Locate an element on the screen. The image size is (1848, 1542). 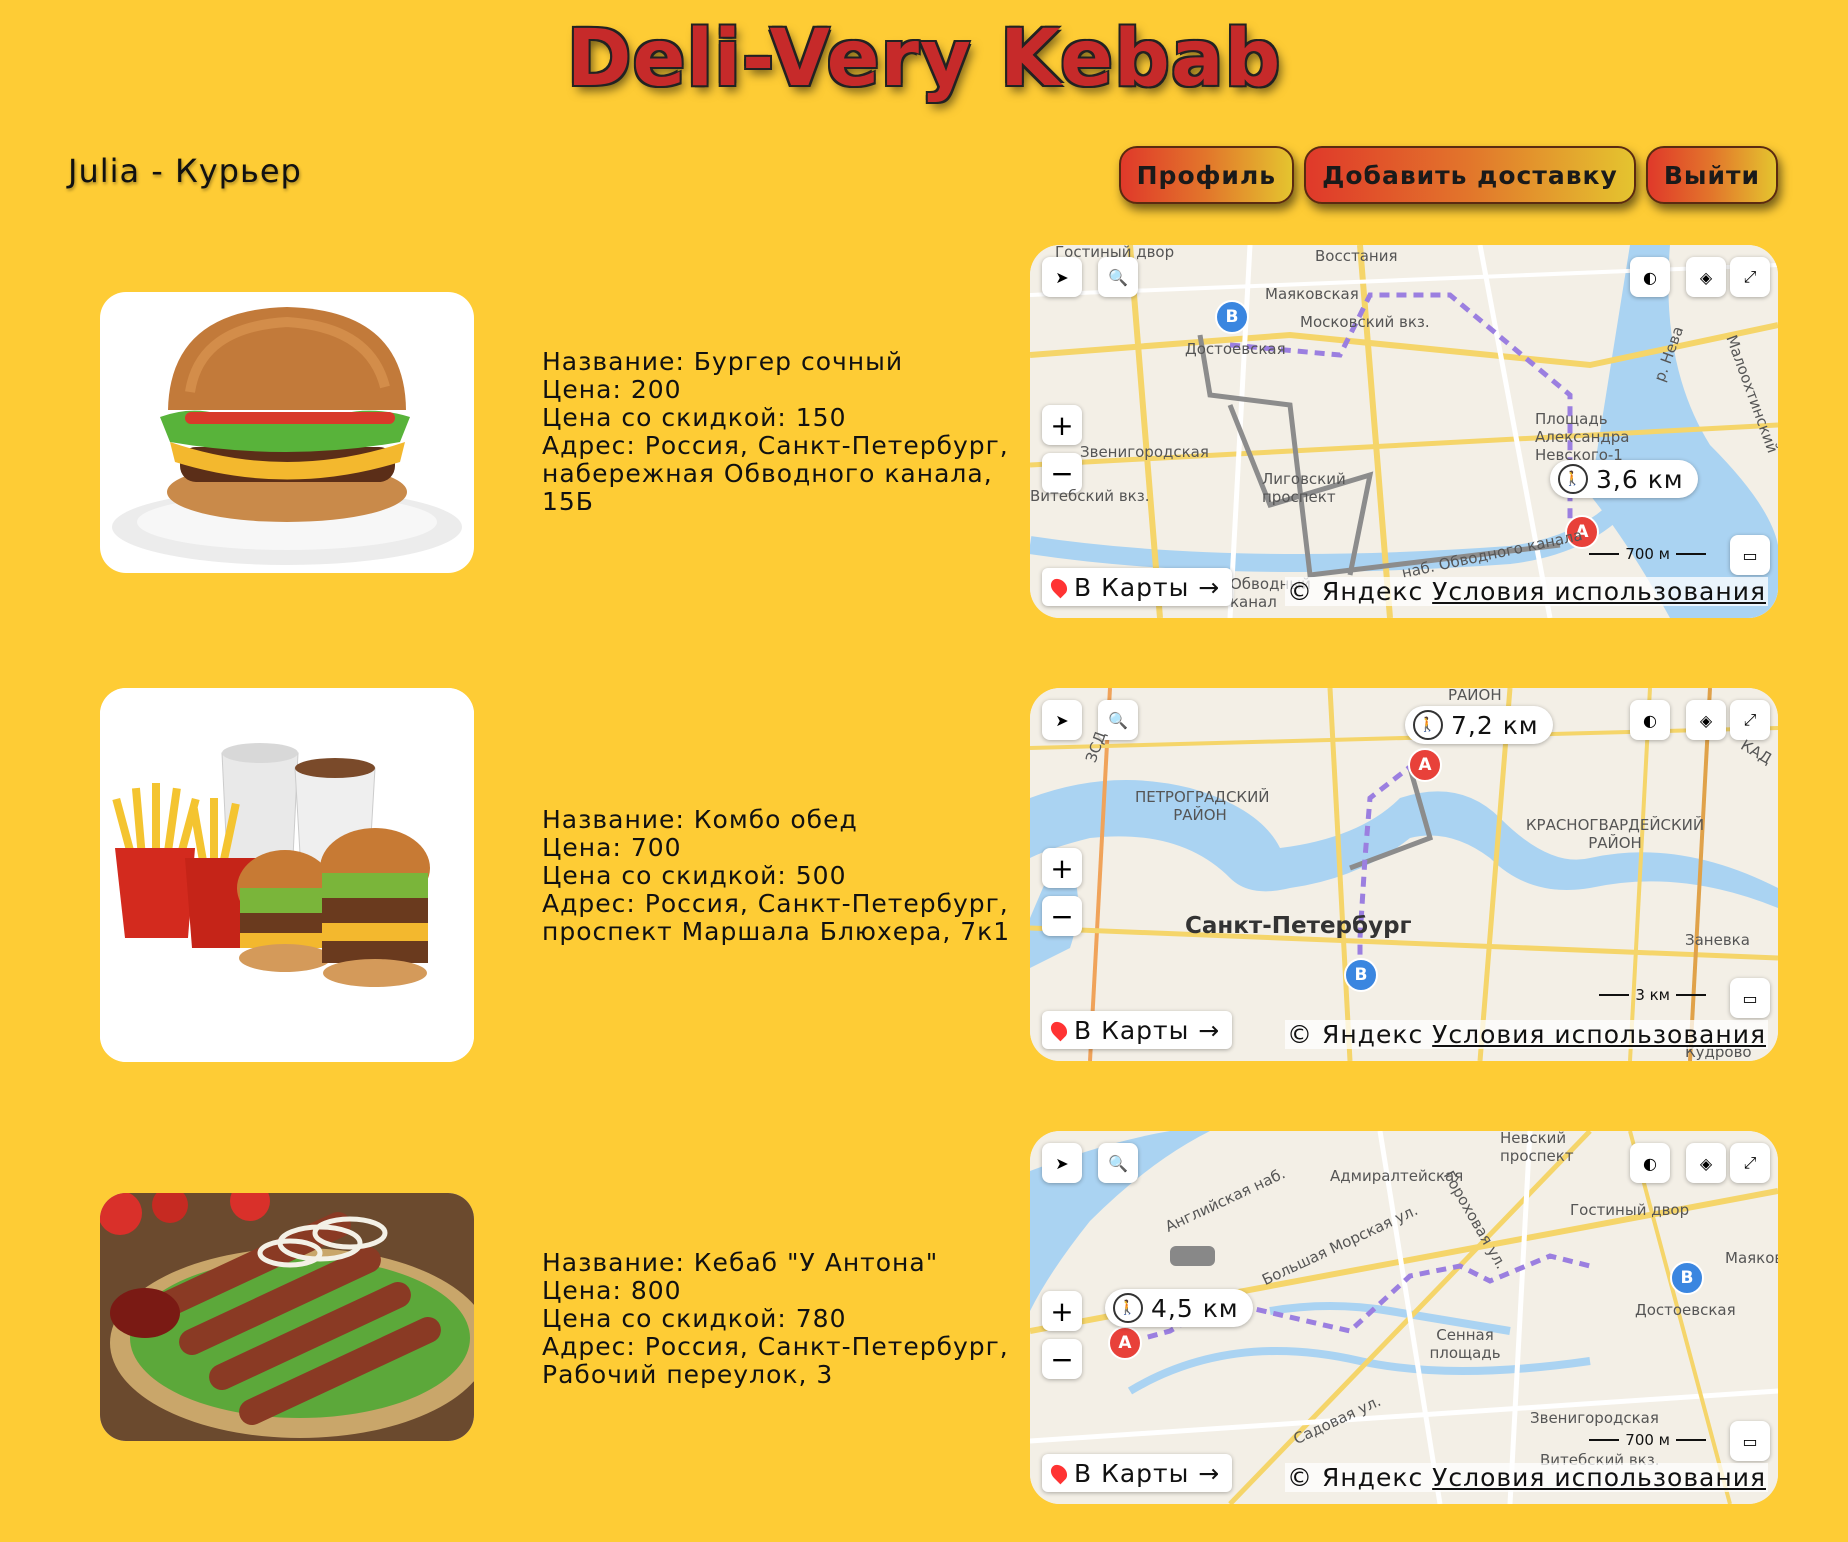
route-distance: 🚶 3,6 км is located at coordinates (1624, 479).